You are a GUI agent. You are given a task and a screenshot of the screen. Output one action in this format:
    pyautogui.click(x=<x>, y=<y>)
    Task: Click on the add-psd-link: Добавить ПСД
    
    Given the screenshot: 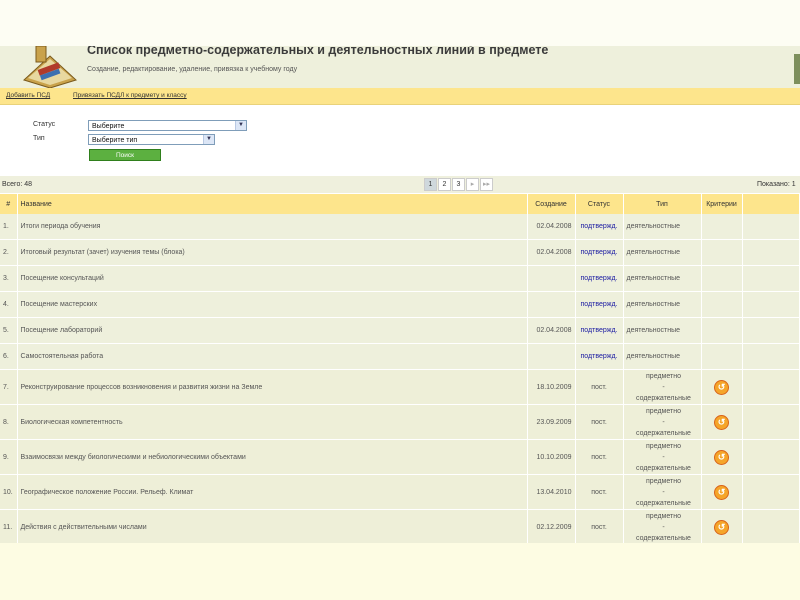 What is the action you would take?
    pyautogui.click(x=28, y=95)
    